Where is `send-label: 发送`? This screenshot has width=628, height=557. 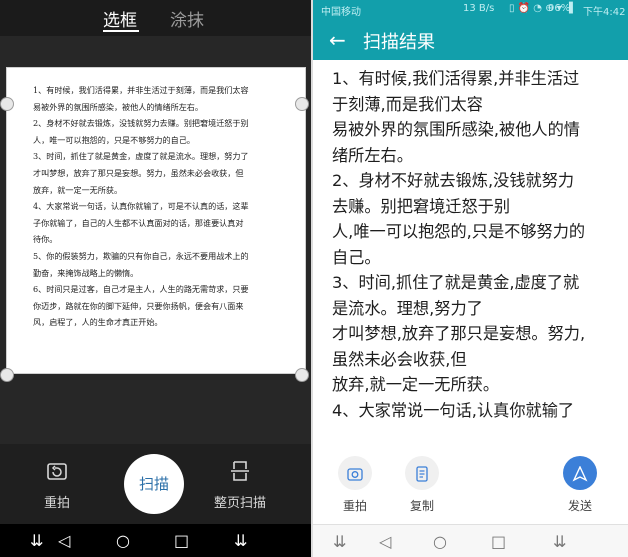 send-label: 发送 is located at coordinates (579, 506).